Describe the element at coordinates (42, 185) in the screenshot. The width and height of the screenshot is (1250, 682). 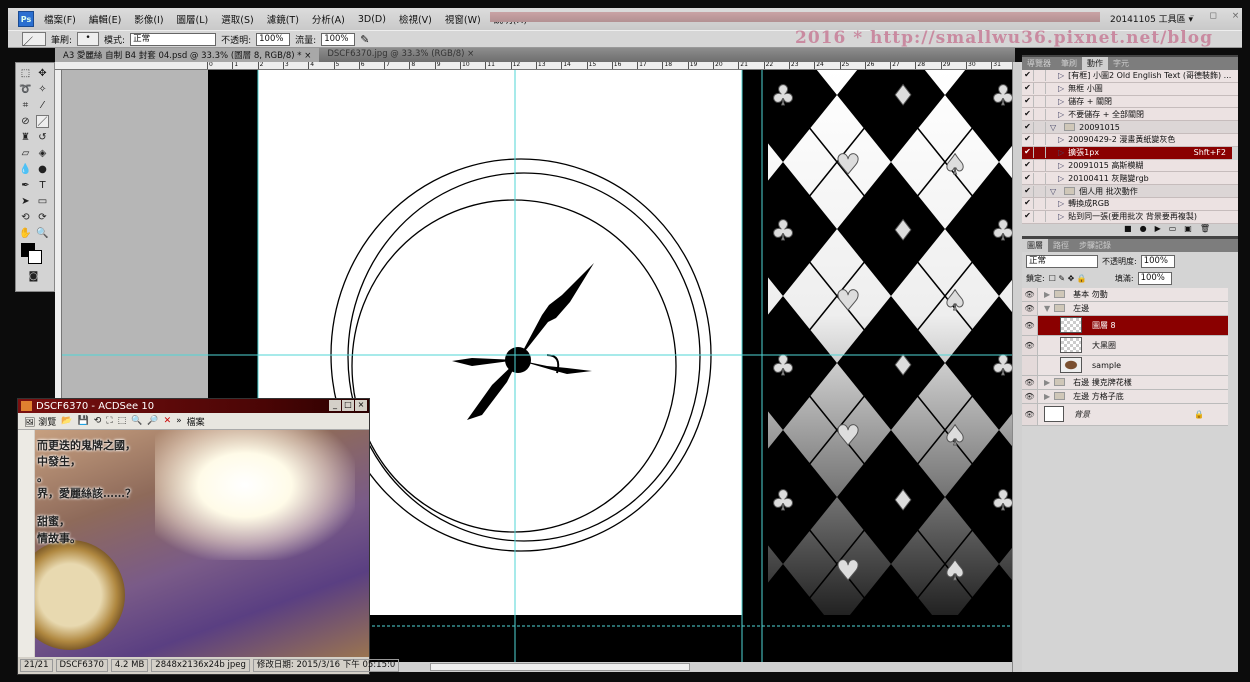
I see `type-tool-icon: T` at that location.